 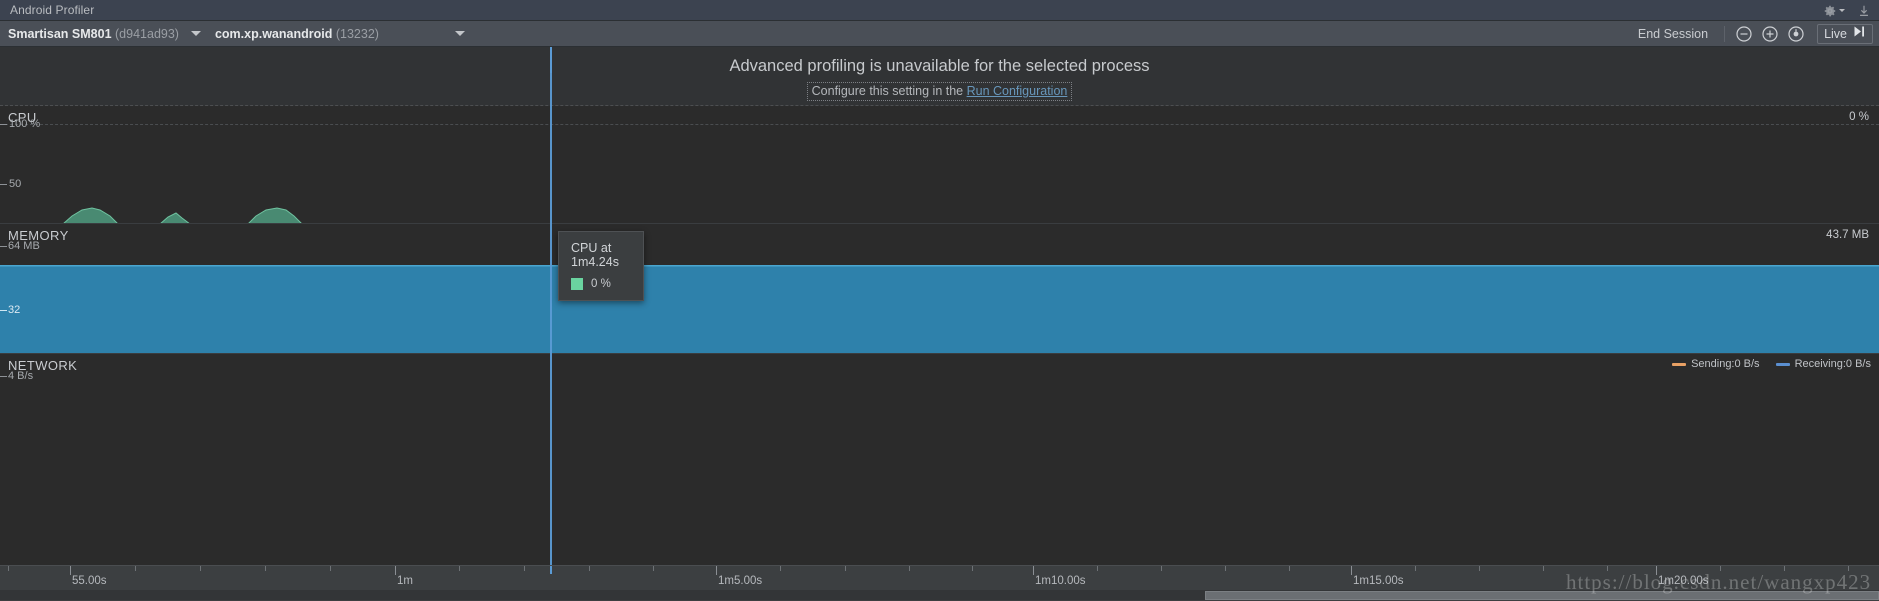 I want to click on axis-tick-label: 1m10.00s, so click(x=1060, y=581).